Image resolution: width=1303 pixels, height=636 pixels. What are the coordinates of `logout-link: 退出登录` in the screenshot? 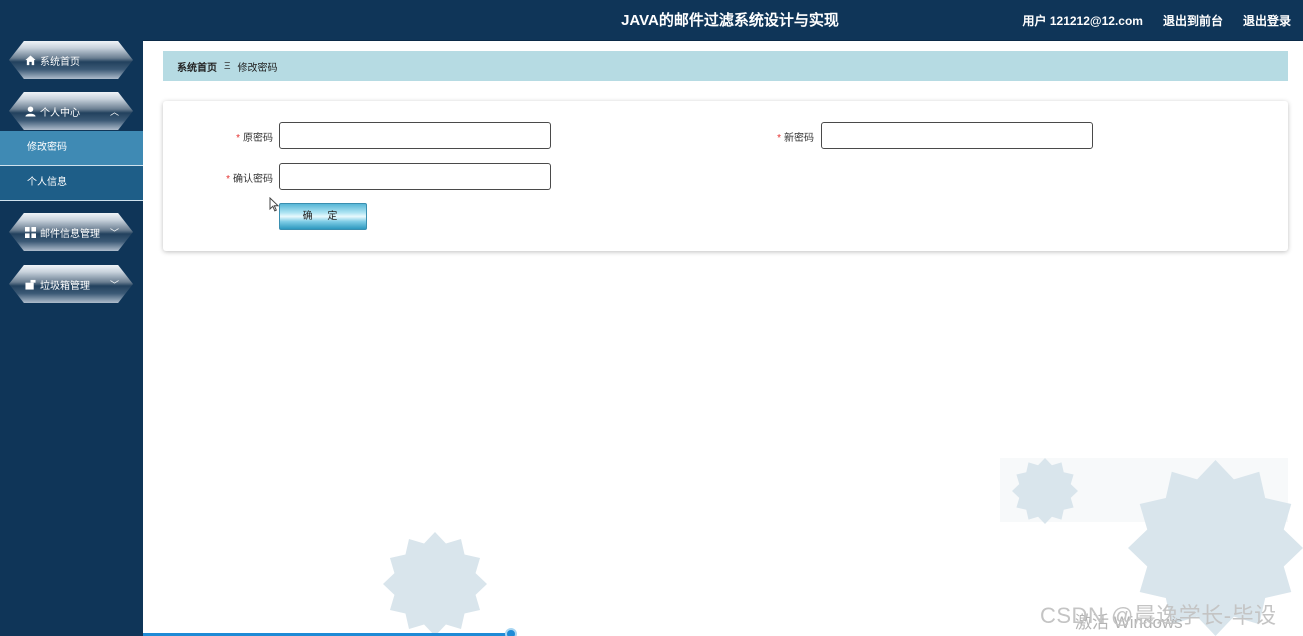 It's located at (1267, 20).